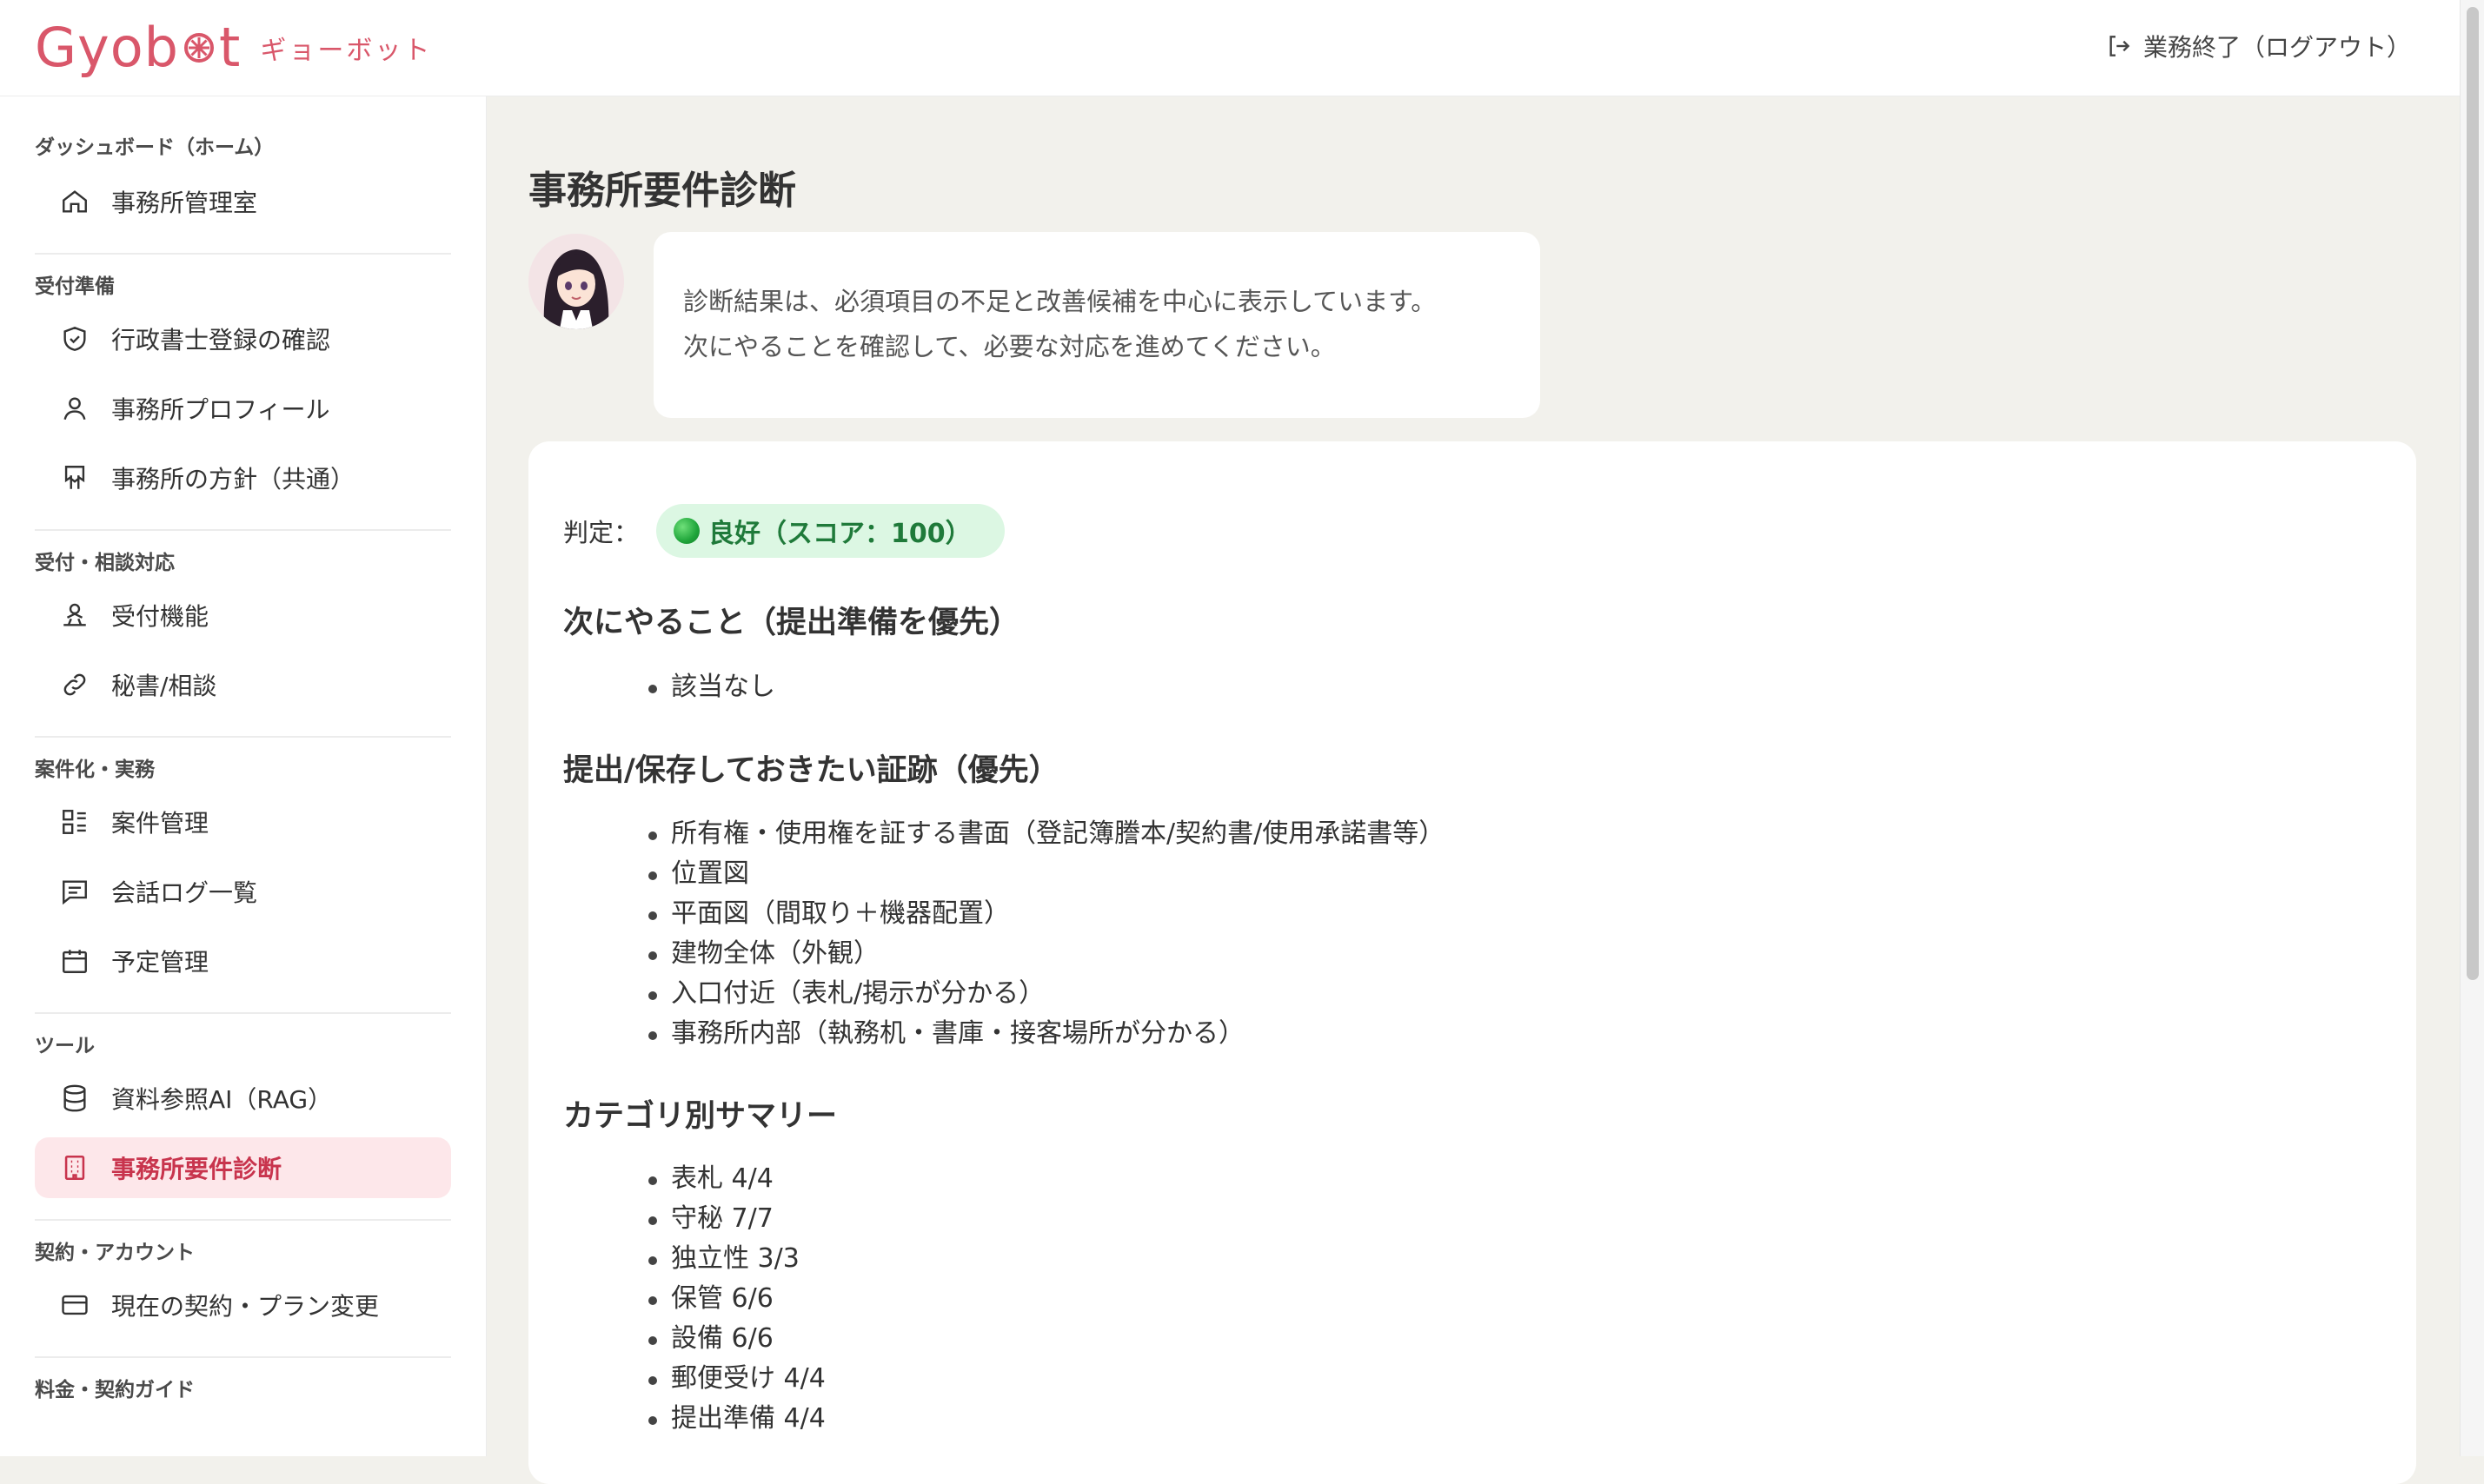 The width and height of the screenshot is (2484, 1484). I want to click on list-item: 保管 6/6, so click(737, 1299).